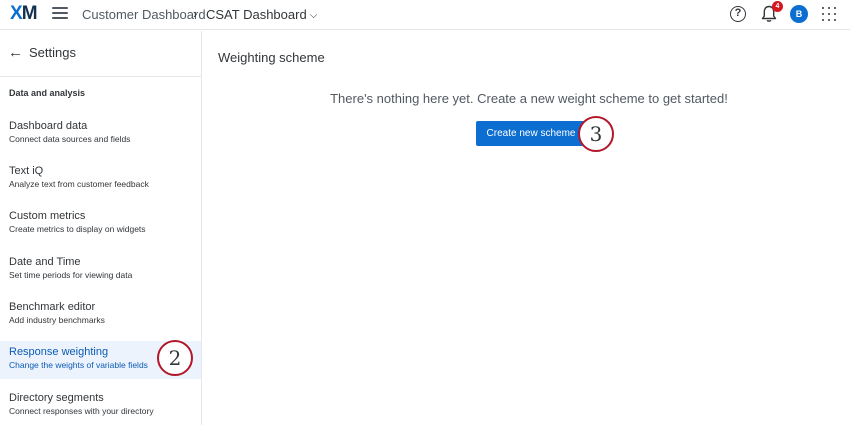 The height and width of the screenshot is (425, 850). I want to click on xm-logo: XM, so click(24, 13).